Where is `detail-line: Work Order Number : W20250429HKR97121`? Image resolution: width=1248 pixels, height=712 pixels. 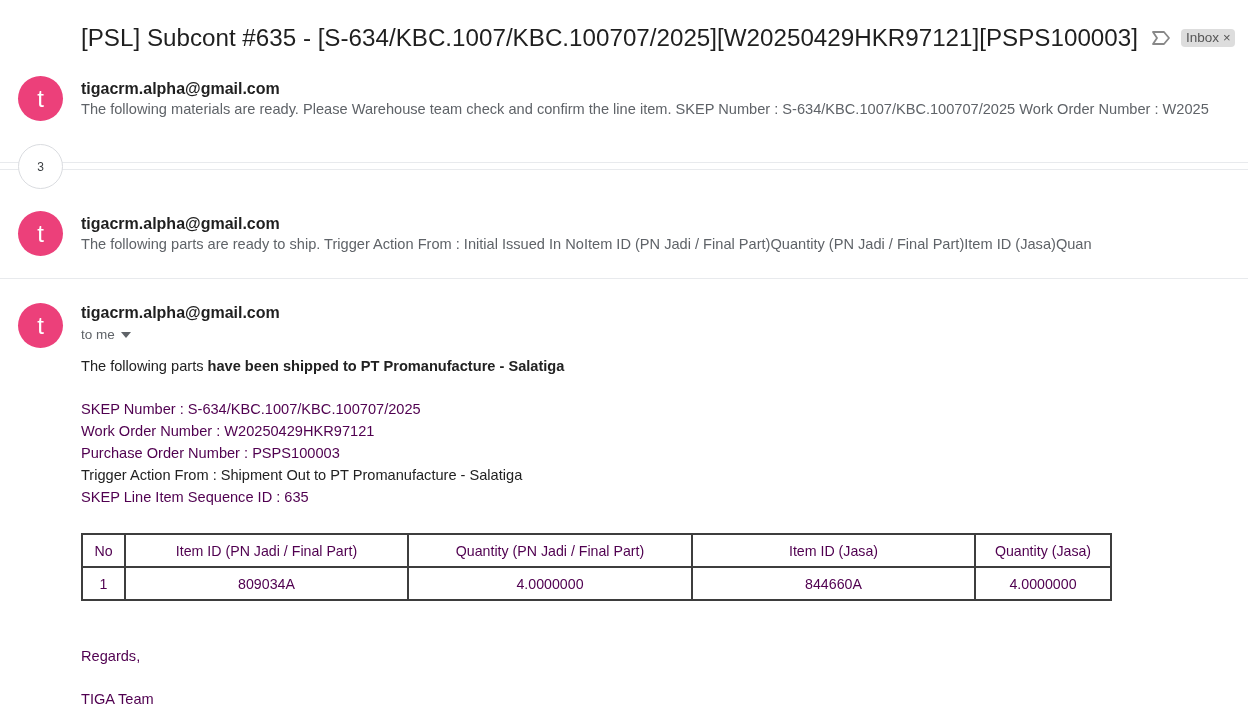
detail-line: Work Order Number : W20250429HKR97121 is located at coordinates (228, 431).